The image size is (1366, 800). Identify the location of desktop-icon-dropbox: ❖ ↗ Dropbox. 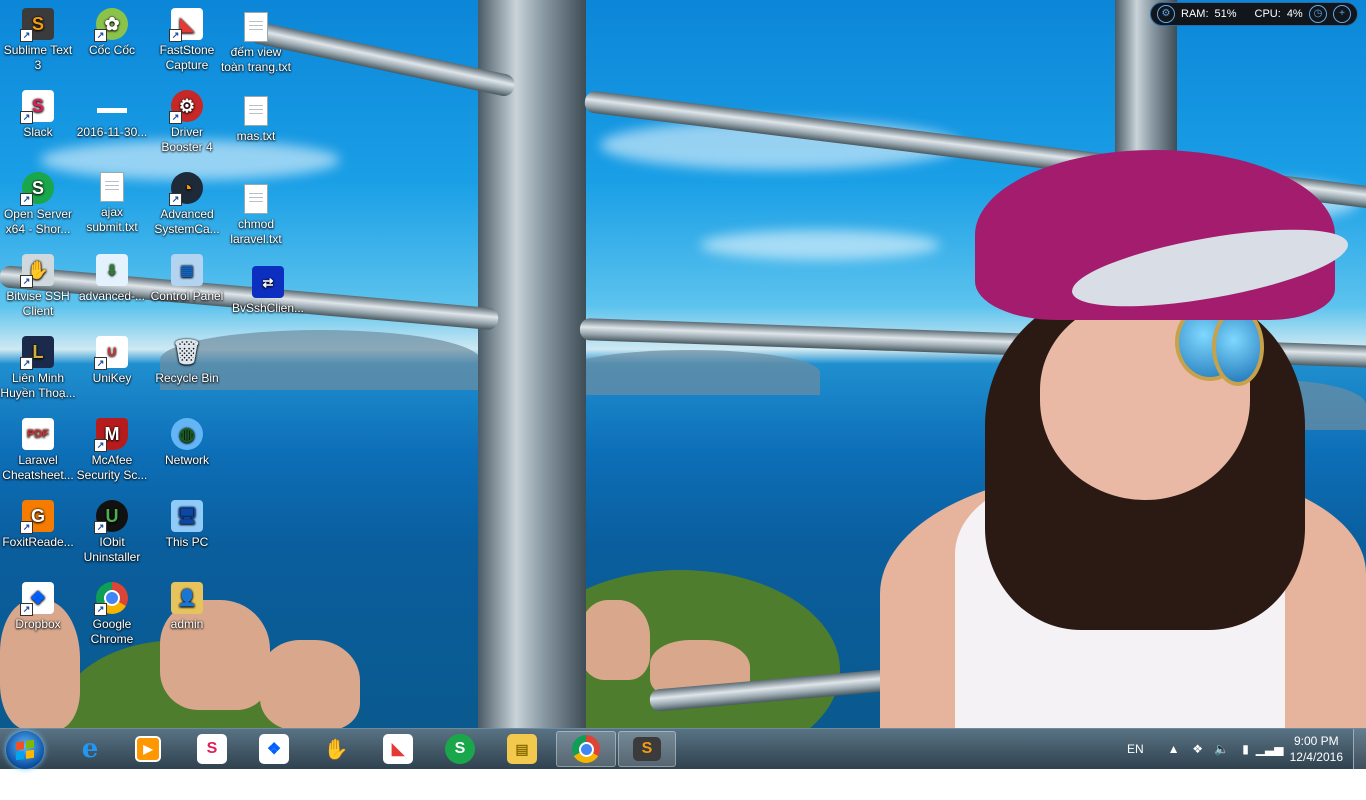
(38, 616).